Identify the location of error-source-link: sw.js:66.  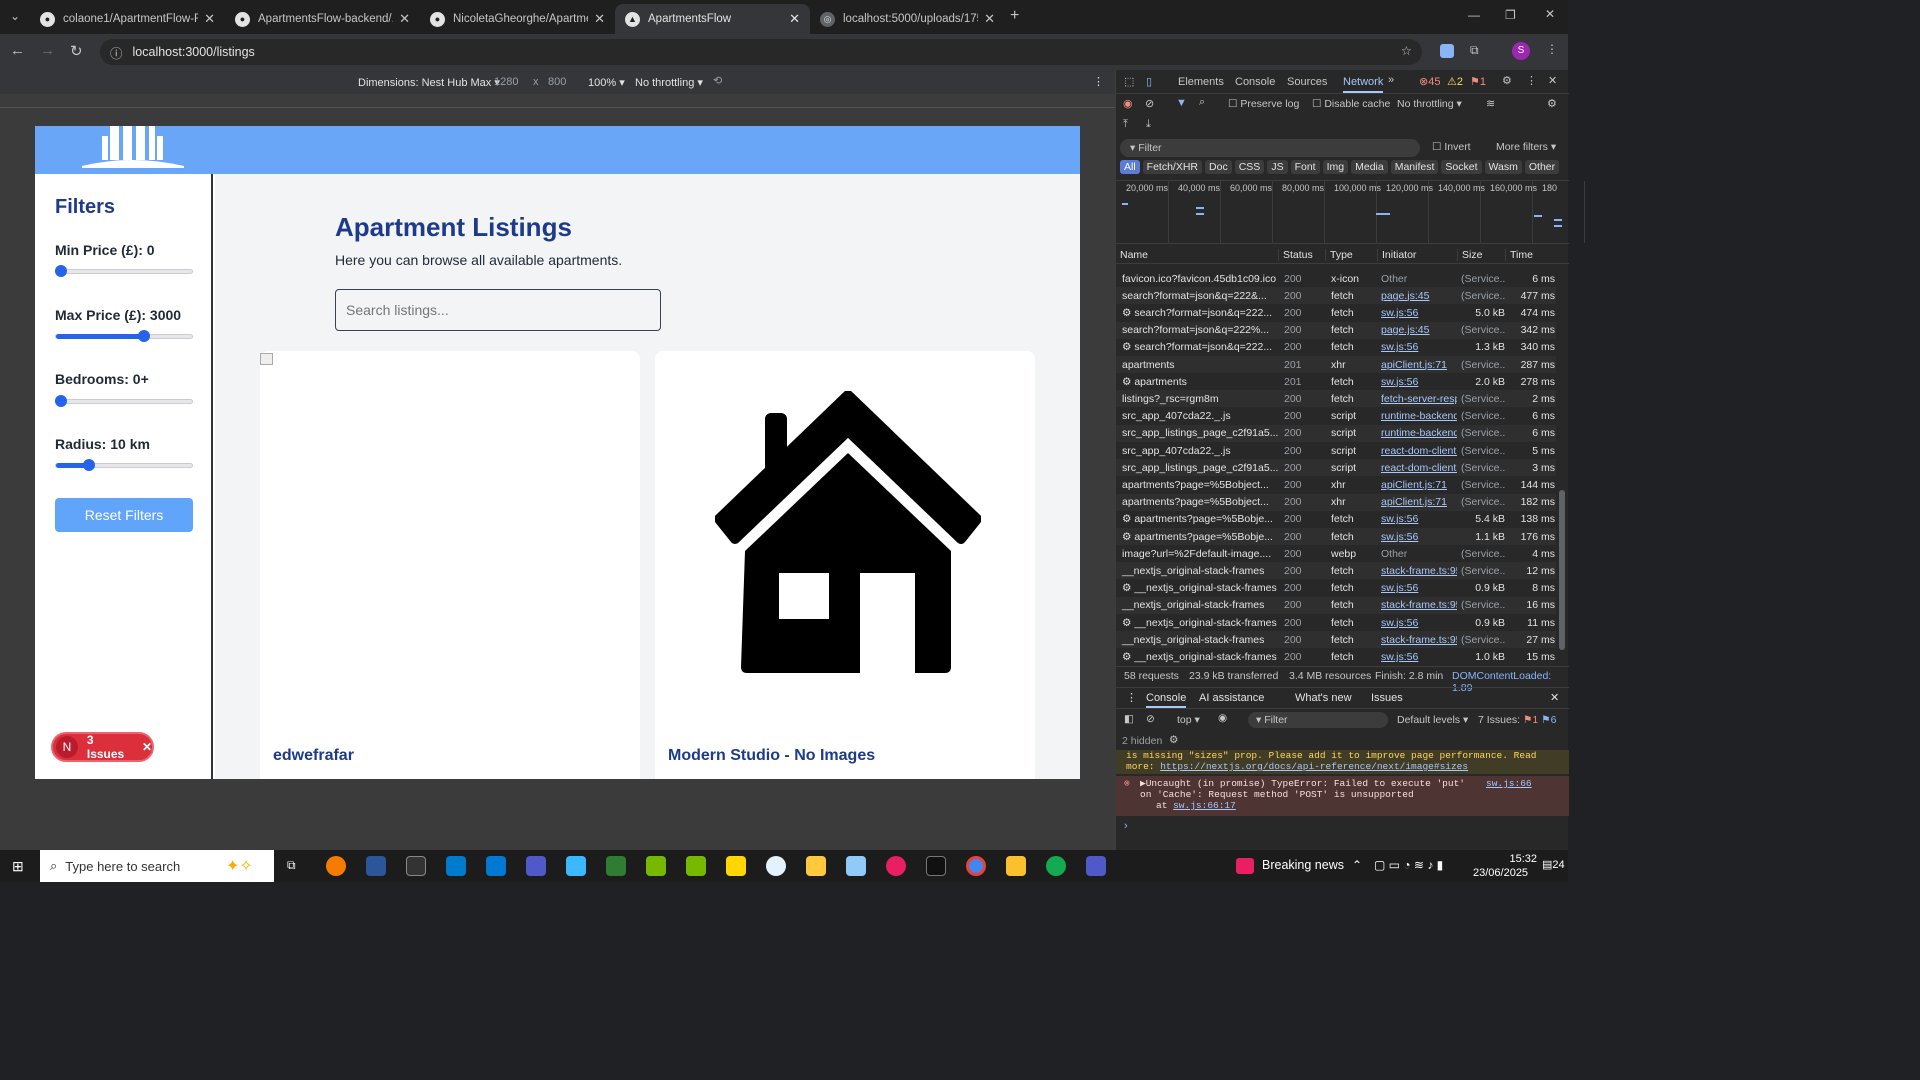
(1509, 783).